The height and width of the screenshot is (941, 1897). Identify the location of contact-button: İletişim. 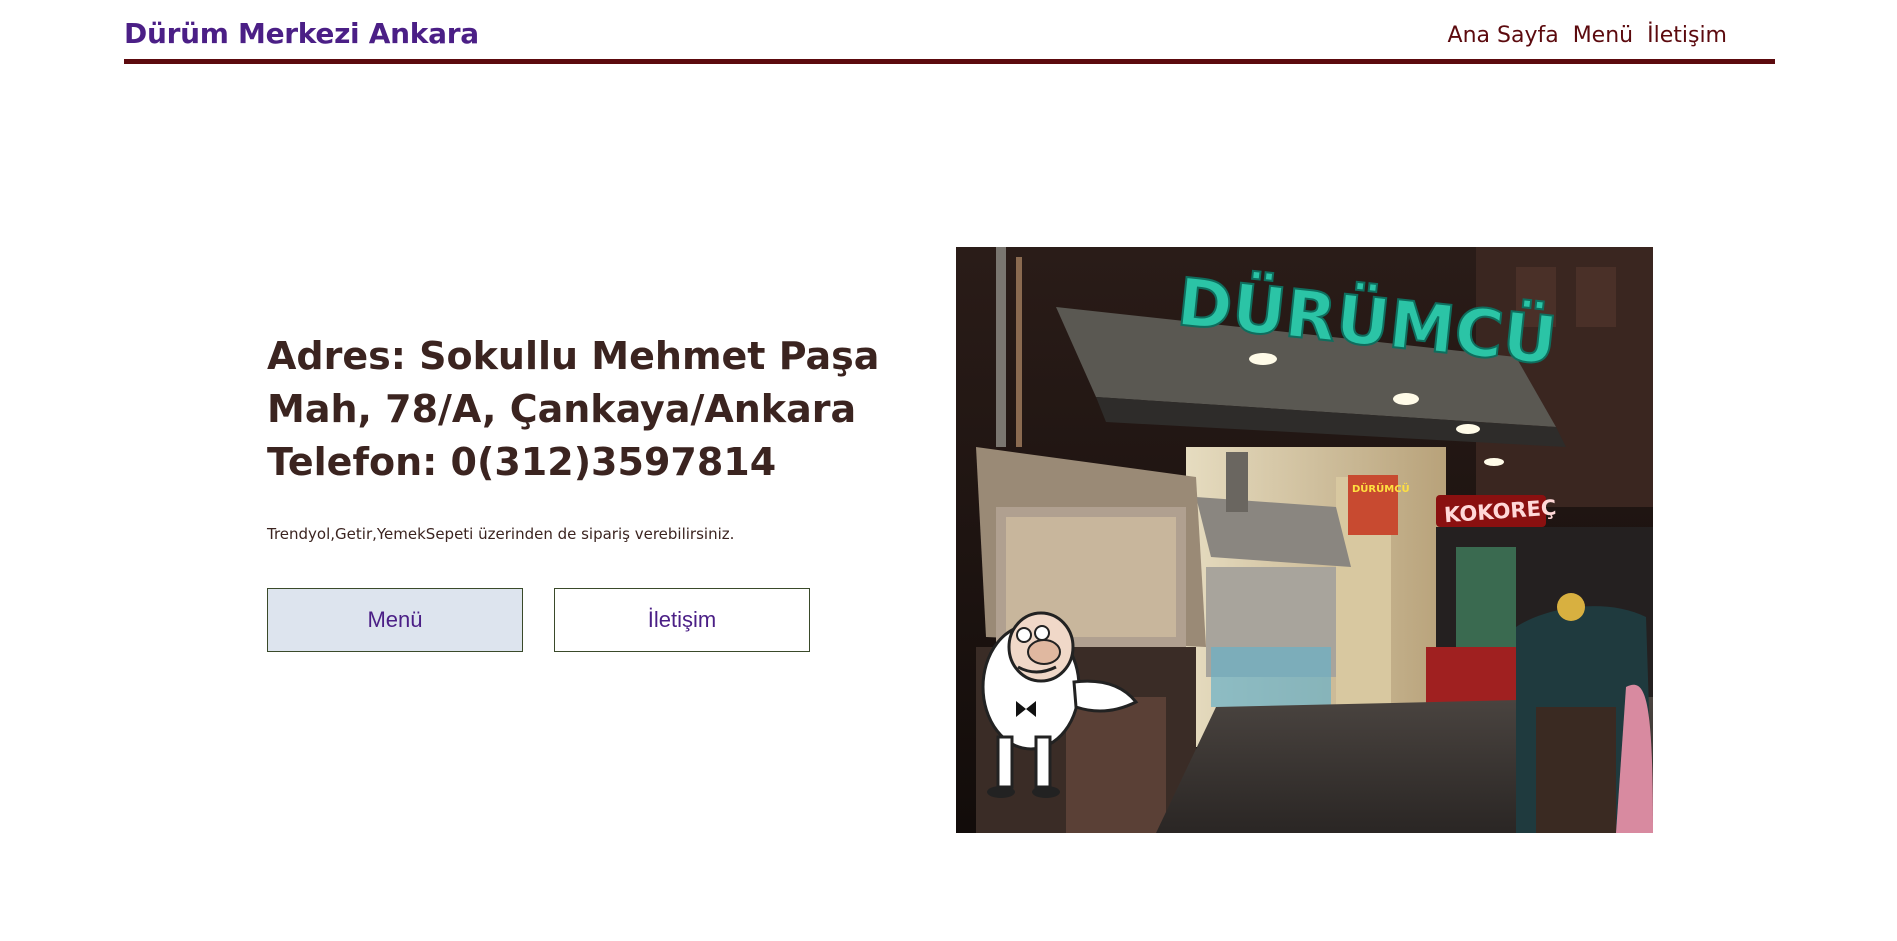
(682, 620).